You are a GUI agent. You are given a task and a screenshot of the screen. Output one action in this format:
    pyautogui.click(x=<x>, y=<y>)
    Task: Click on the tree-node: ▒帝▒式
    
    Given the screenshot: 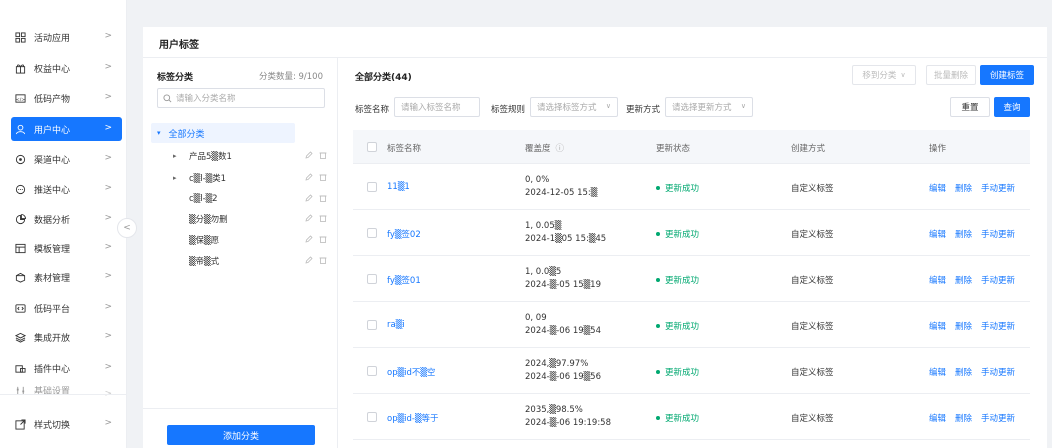 What is the action you would take?
    pyautogui.click(x=242, y=261)
    